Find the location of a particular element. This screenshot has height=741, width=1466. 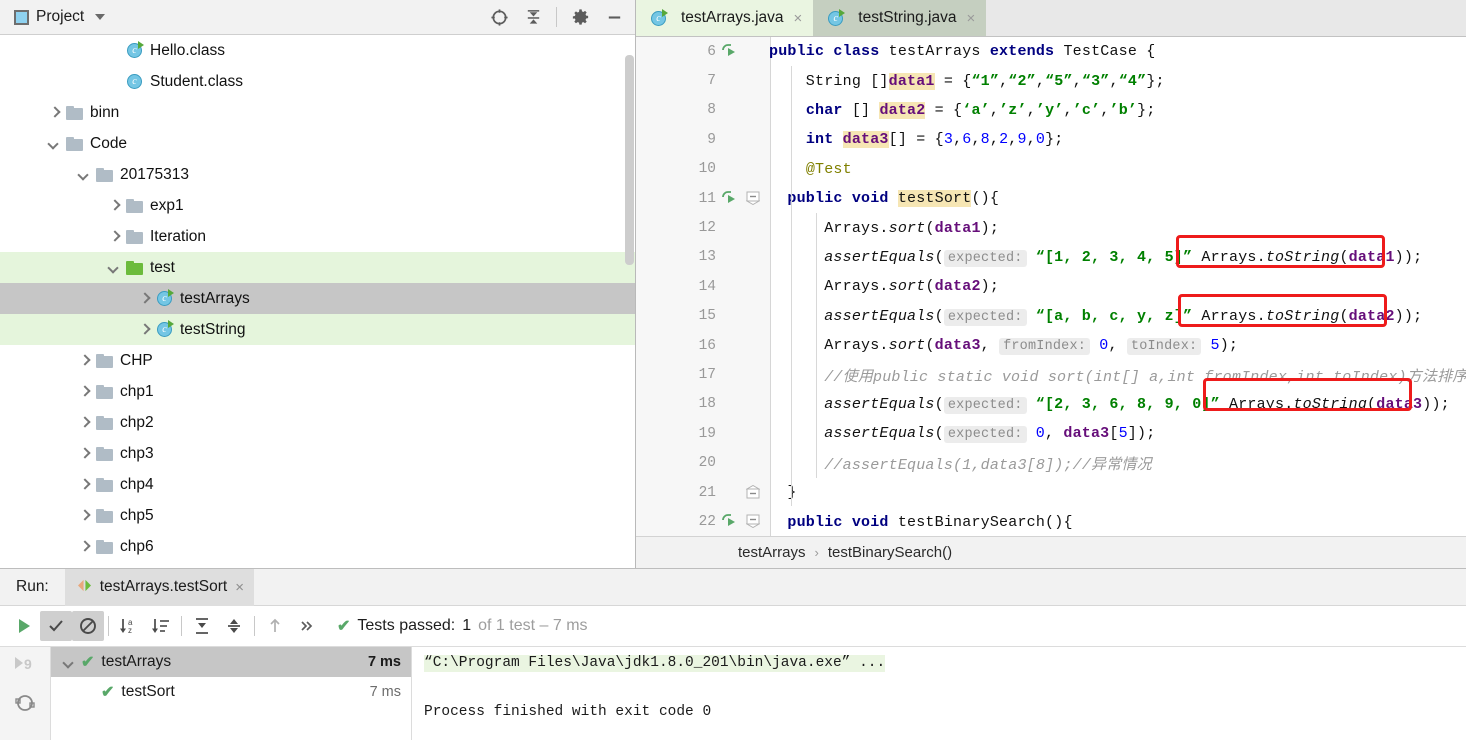

redbox-tostring-data2 is located at coordinates (1282, 310).